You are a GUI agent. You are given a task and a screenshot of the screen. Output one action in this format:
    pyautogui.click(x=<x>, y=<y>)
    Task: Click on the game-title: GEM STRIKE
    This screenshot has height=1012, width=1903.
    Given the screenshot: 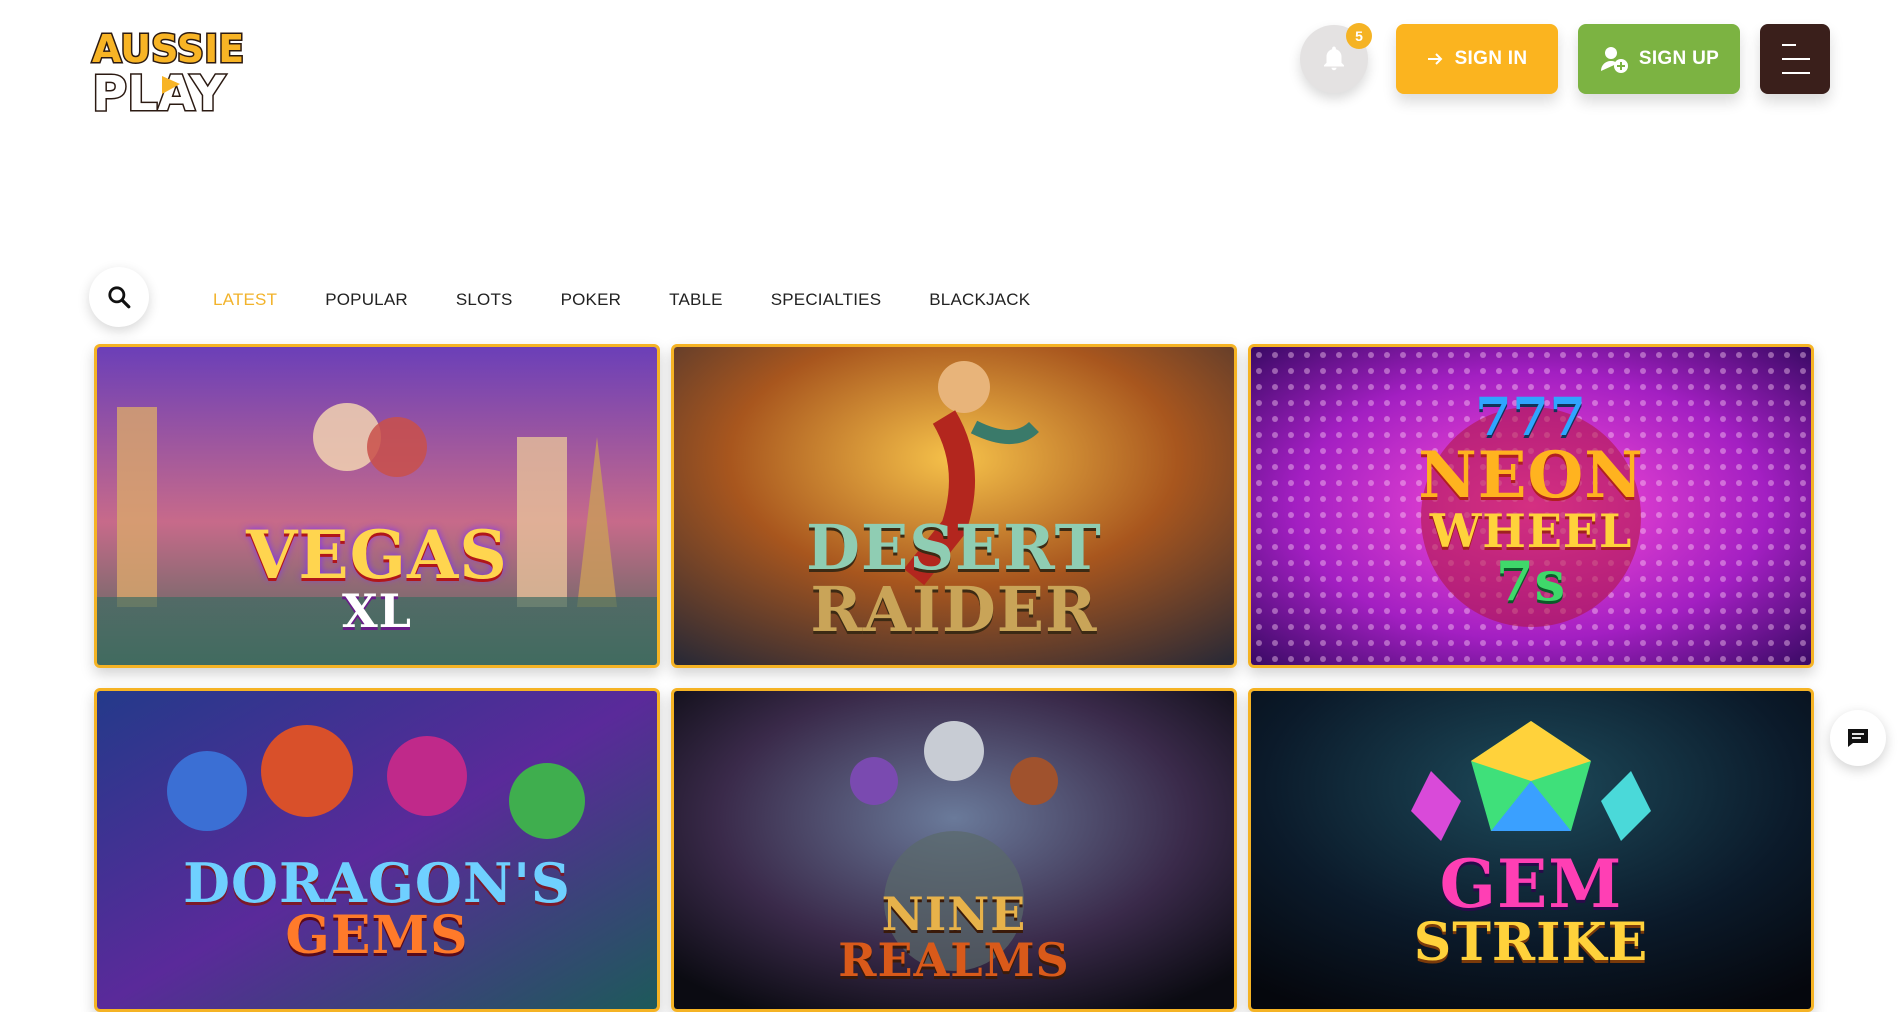 What is the action you would take?
    pyautogui.click(x=1531, y=910)
    